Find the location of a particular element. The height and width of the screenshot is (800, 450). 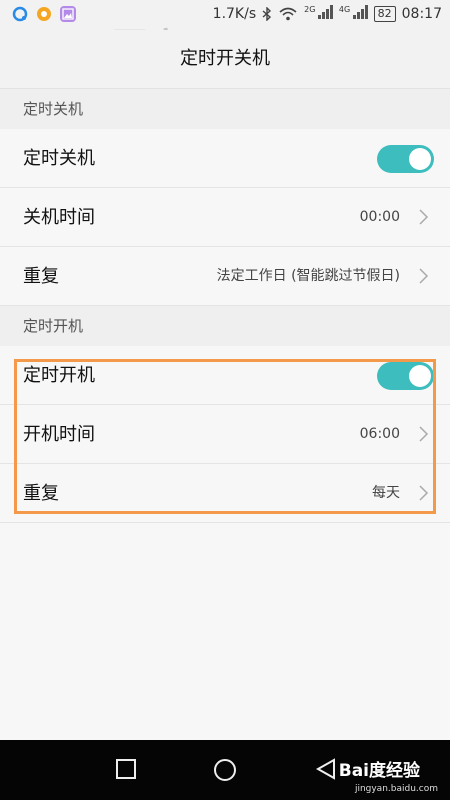

poweron-repeat-value: 每天 is located at coordinates (386, 493).